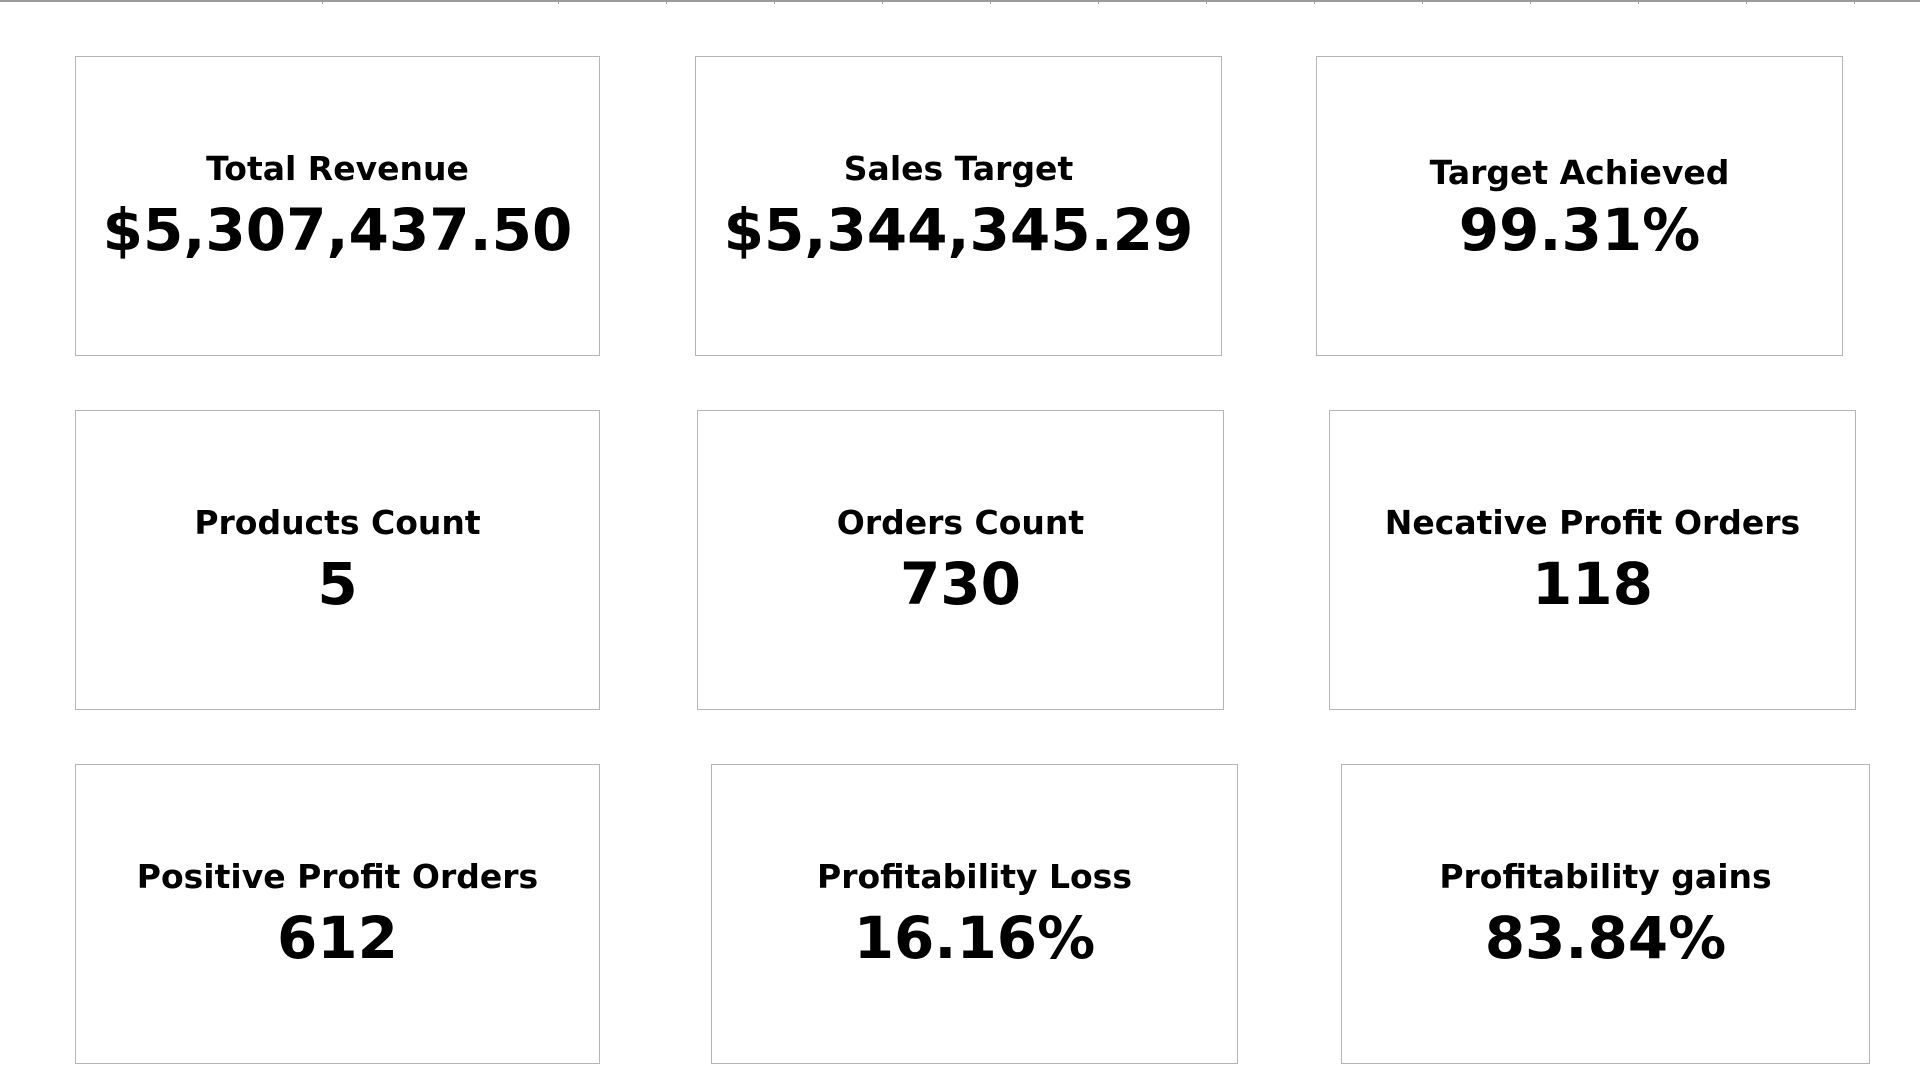 The image size is (1920, 1080). What do you see at coordinates (337, 584) in the screenshot?
I see `kpi-value: 5` at bounding box center [337, 584].